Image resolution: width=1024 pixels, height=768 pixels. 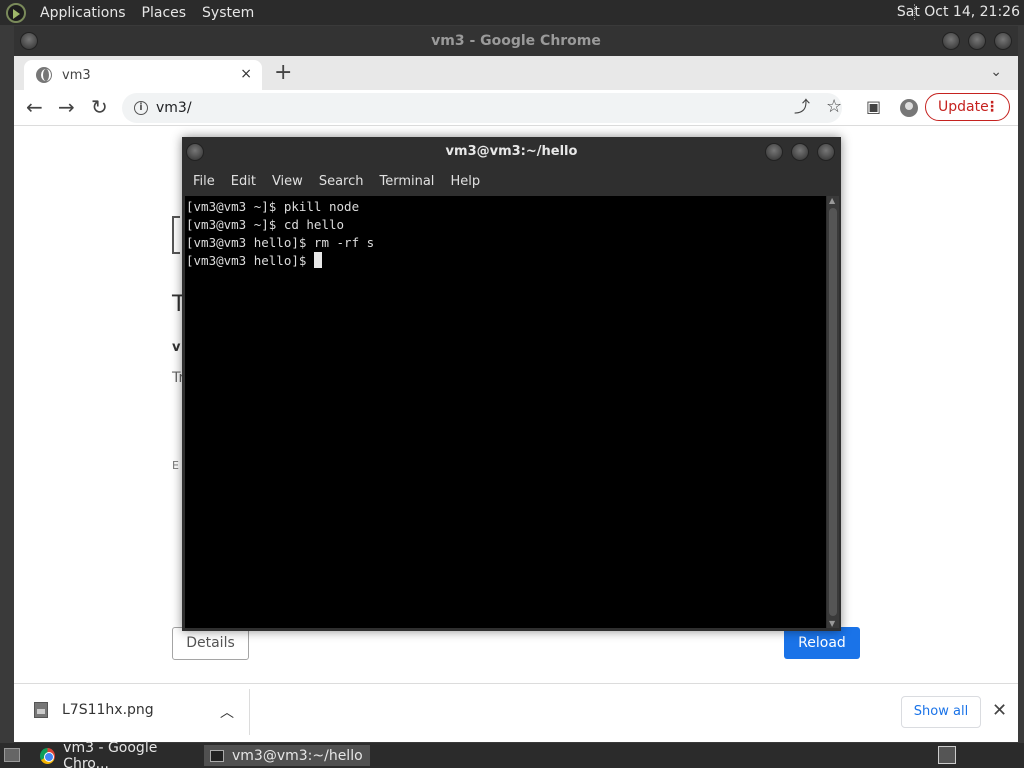 What do you see at coordinates (143, 75) in the screenshot?
I see `browser-tab: vm3 ×` at bounding box center [143, 75].